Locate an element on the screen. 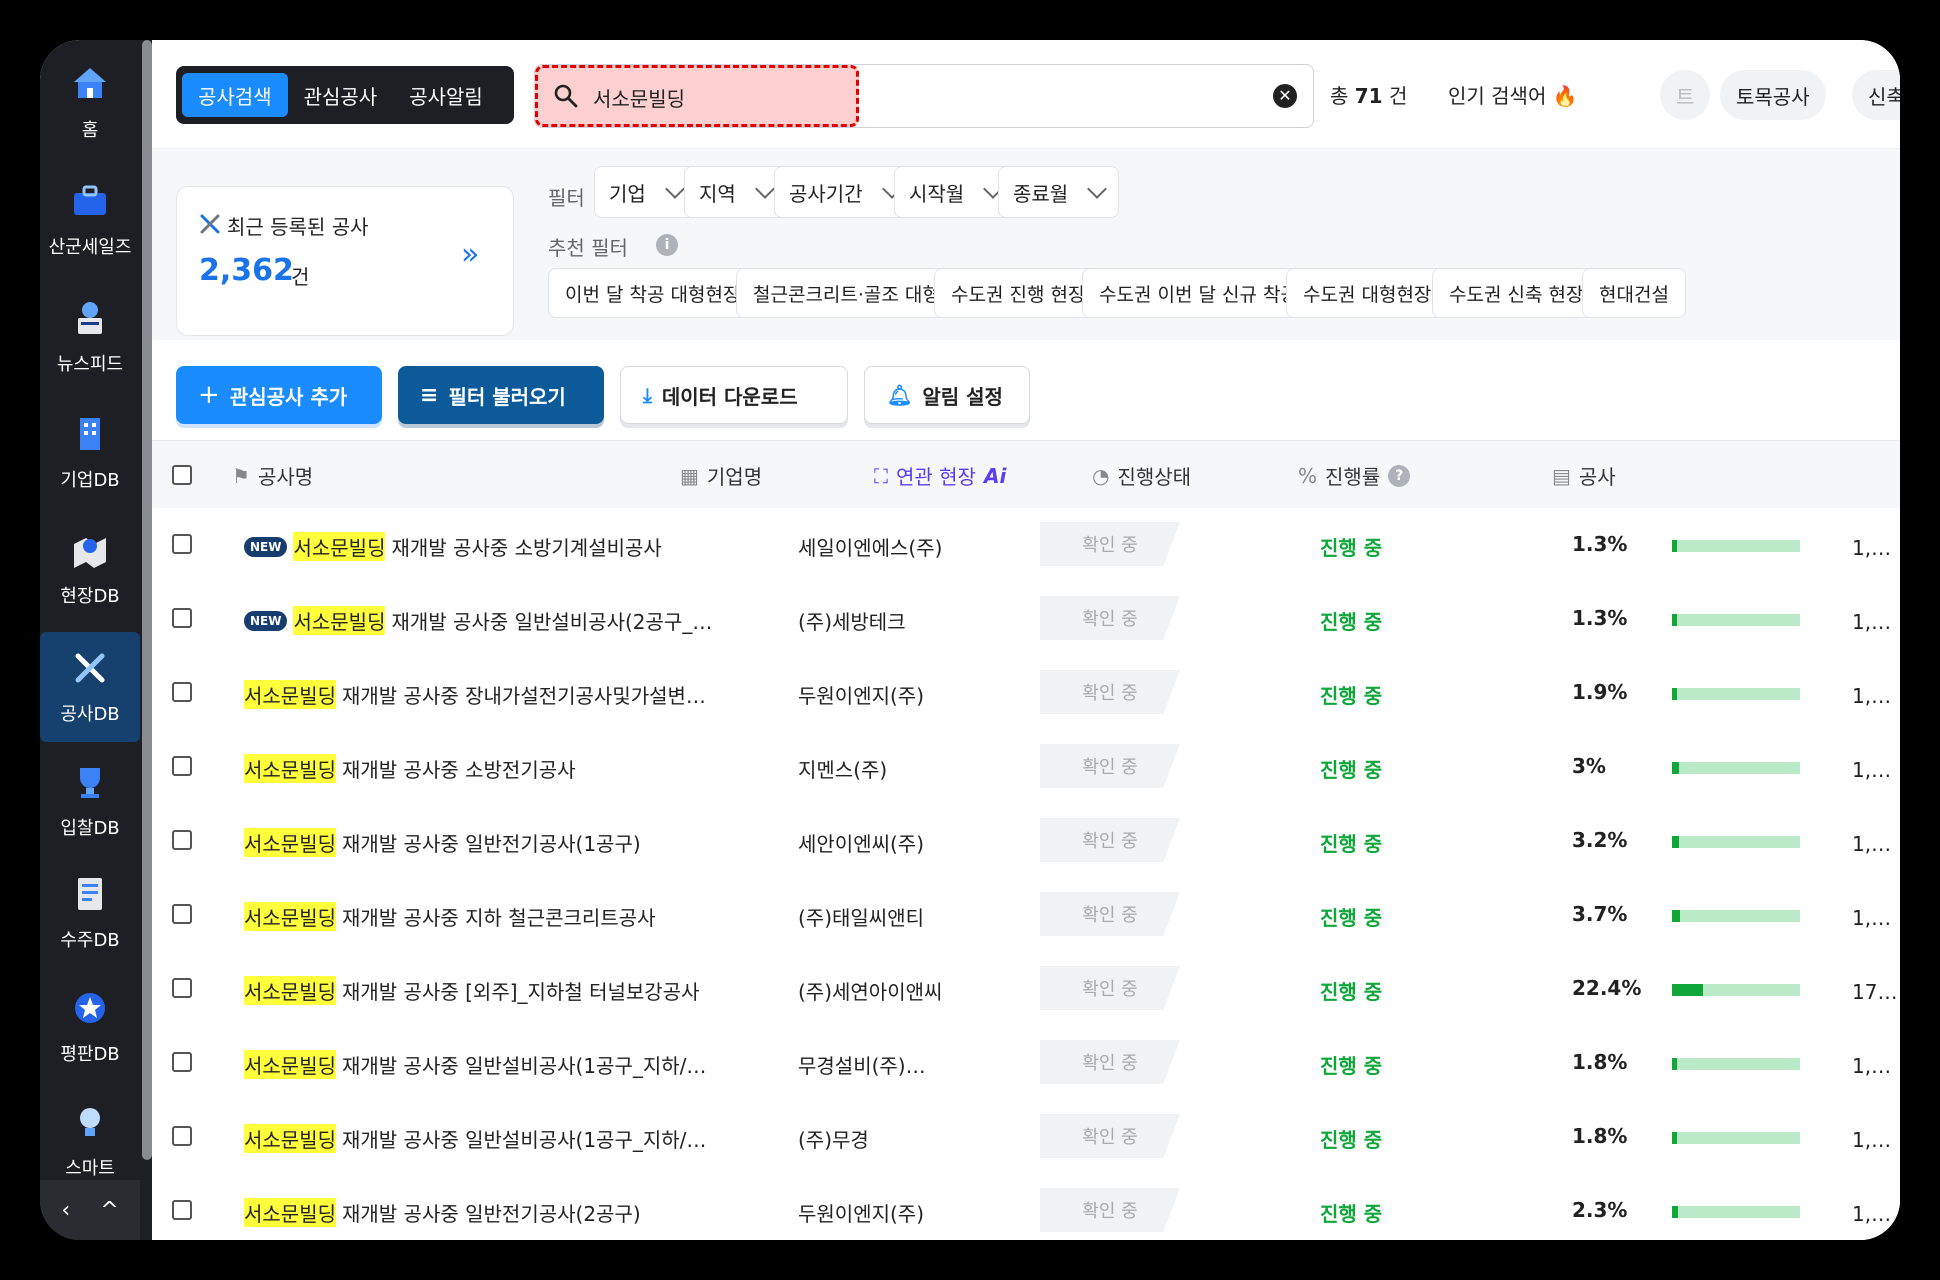 The height and width of the screenshot is (1280, 1940). add-watch-button: + 관심공사 추가 is located at coordinates (279, 395).